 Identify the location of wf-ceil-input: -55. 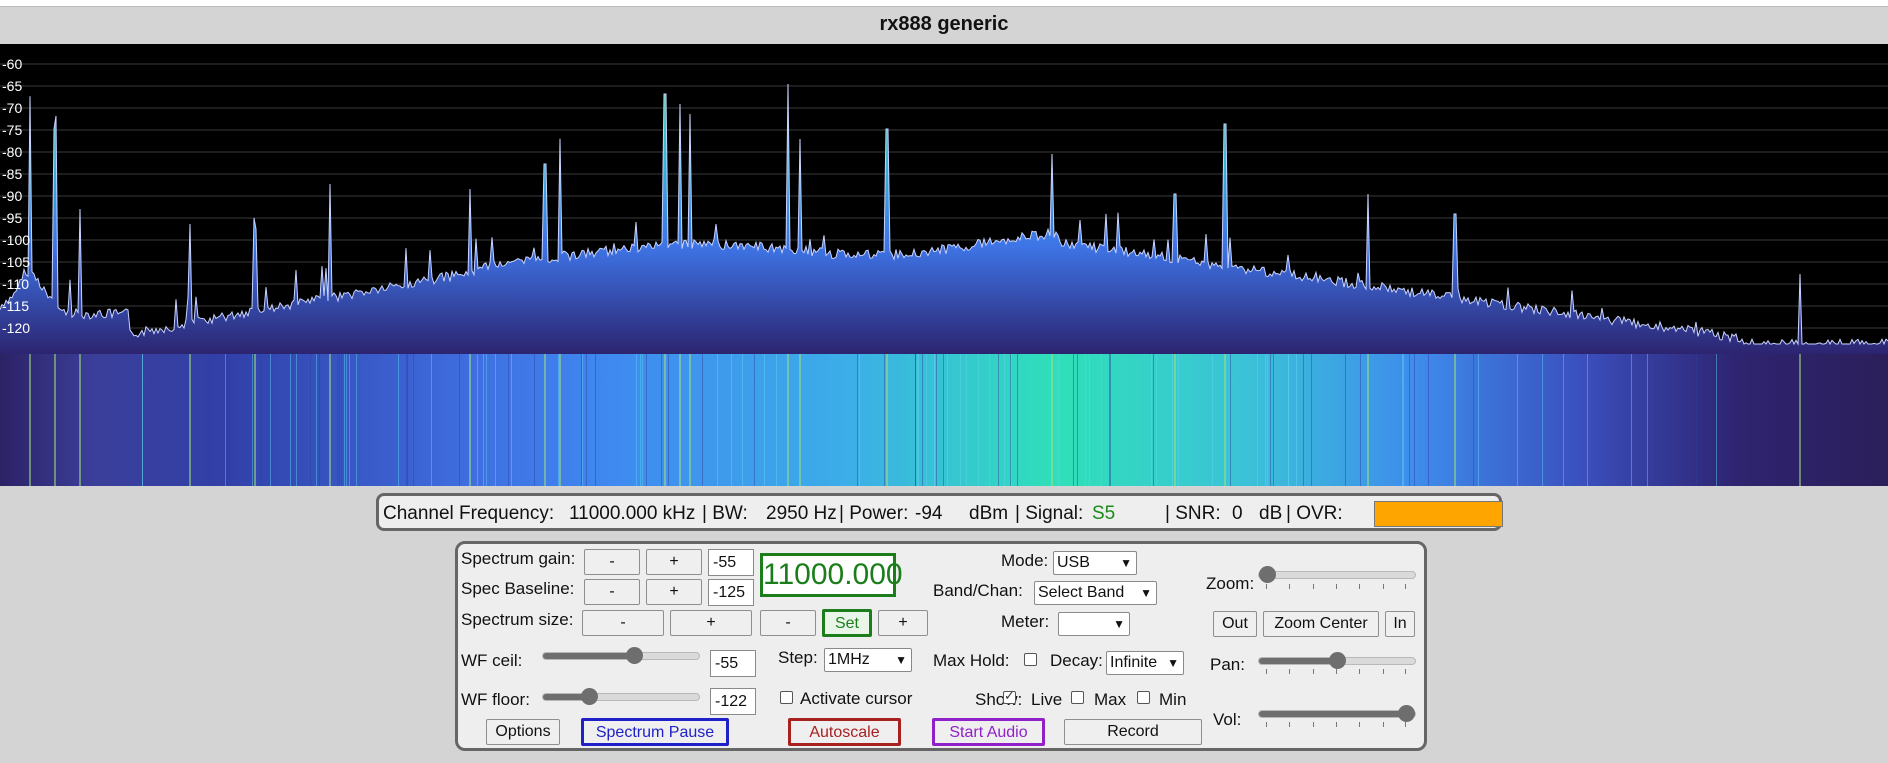
(733, 663).